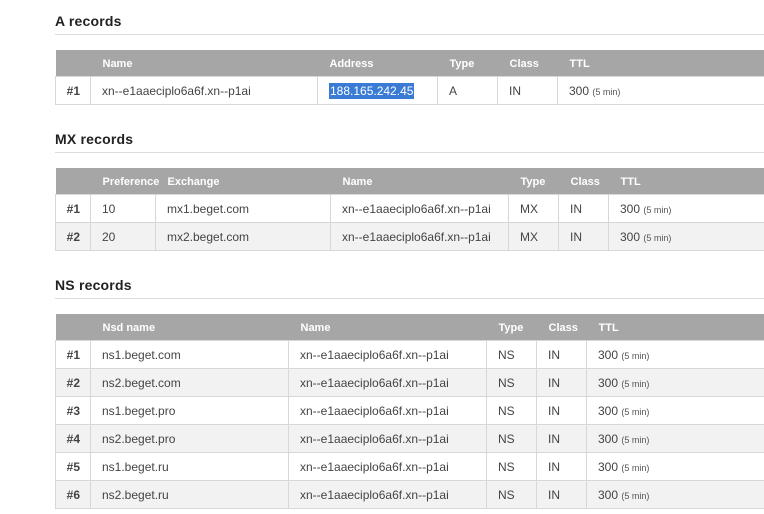  What do you see at coordinates (189, 438) in the screenshot?
I see `record-nsd-name: ns2.beget.pro` at bounding box center [189, 438].